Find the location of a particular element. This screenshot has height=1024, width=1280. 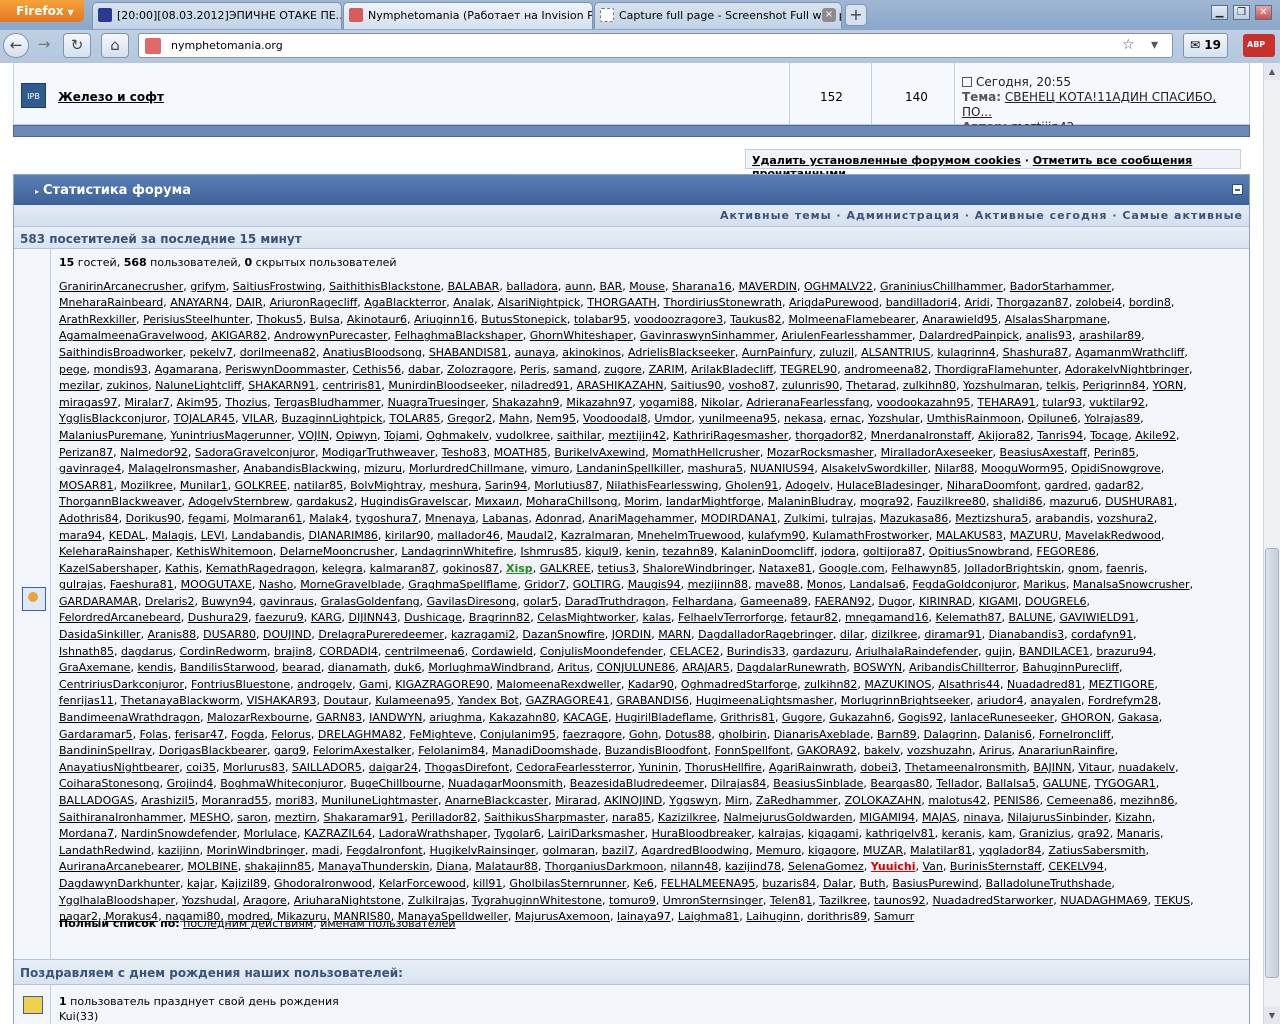

user-link: SaithithisBlackstone is located at coordinates (384, 286).